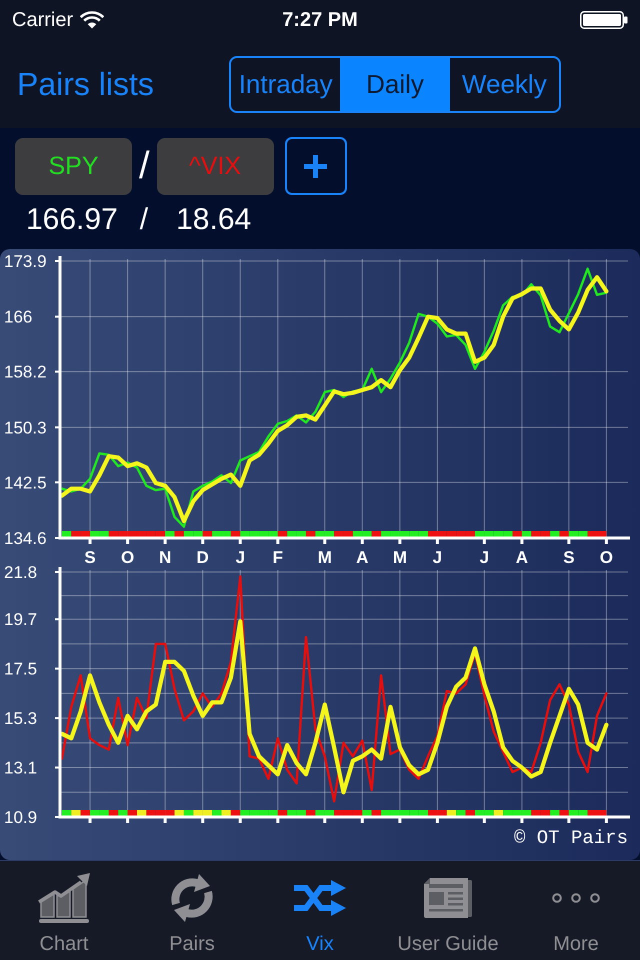  Describe the element at coordinates (25, 538) in the screenshot. I see `y-tick-label: 134.6` at that location.